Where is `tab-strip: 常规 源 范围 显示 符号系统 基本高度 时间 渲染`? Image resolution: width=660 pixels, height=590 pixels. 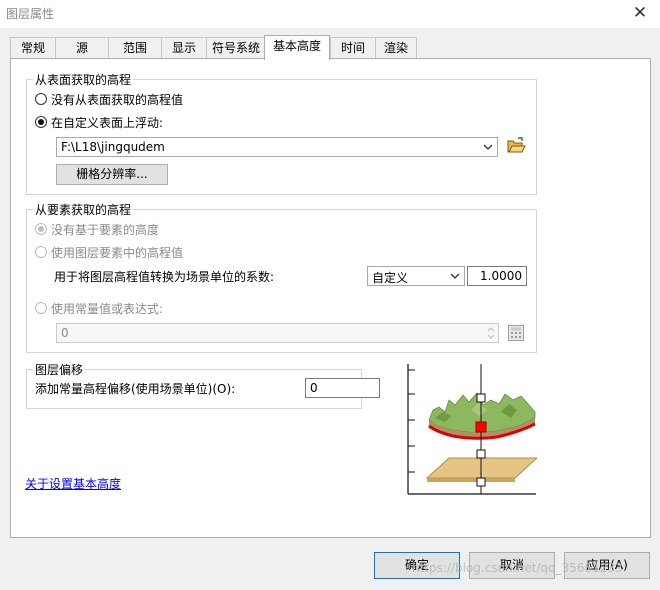 tab-strip: 常规 源 范围 显示 符号系统 基本高度 时间 渲染 is located at coordinates (330, 47).